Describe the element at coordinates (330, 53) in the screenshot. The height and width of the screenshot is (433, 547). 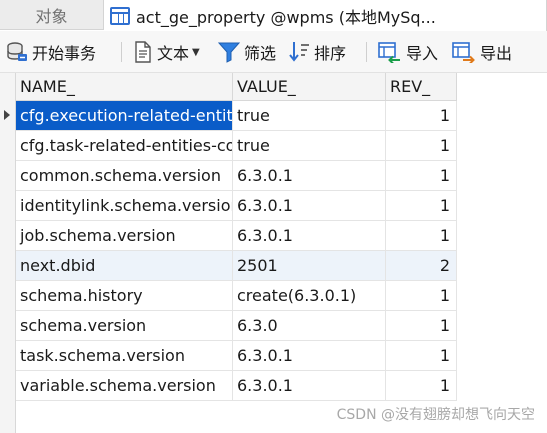
I see `sort-label: 排序` at that location.